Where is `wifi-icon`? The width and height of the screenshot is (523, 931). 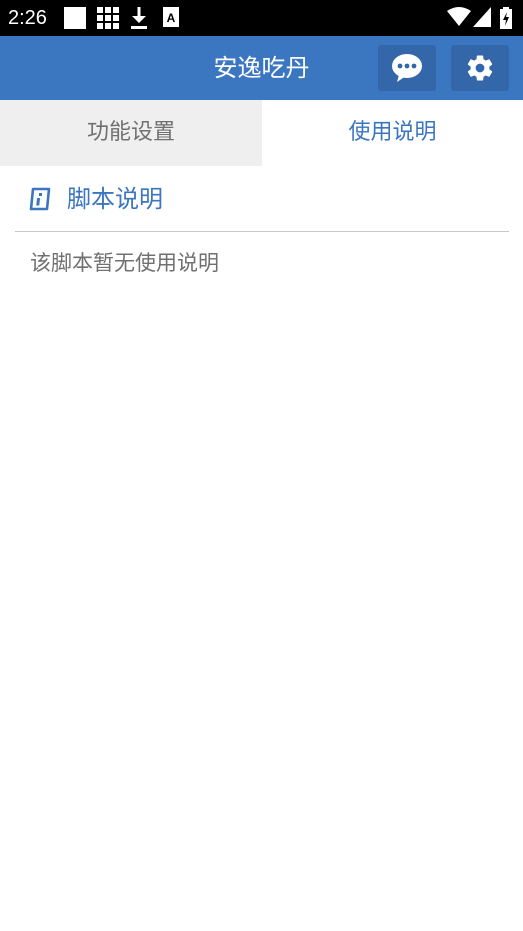
wifi-icon is located at coordinates (459, 16).